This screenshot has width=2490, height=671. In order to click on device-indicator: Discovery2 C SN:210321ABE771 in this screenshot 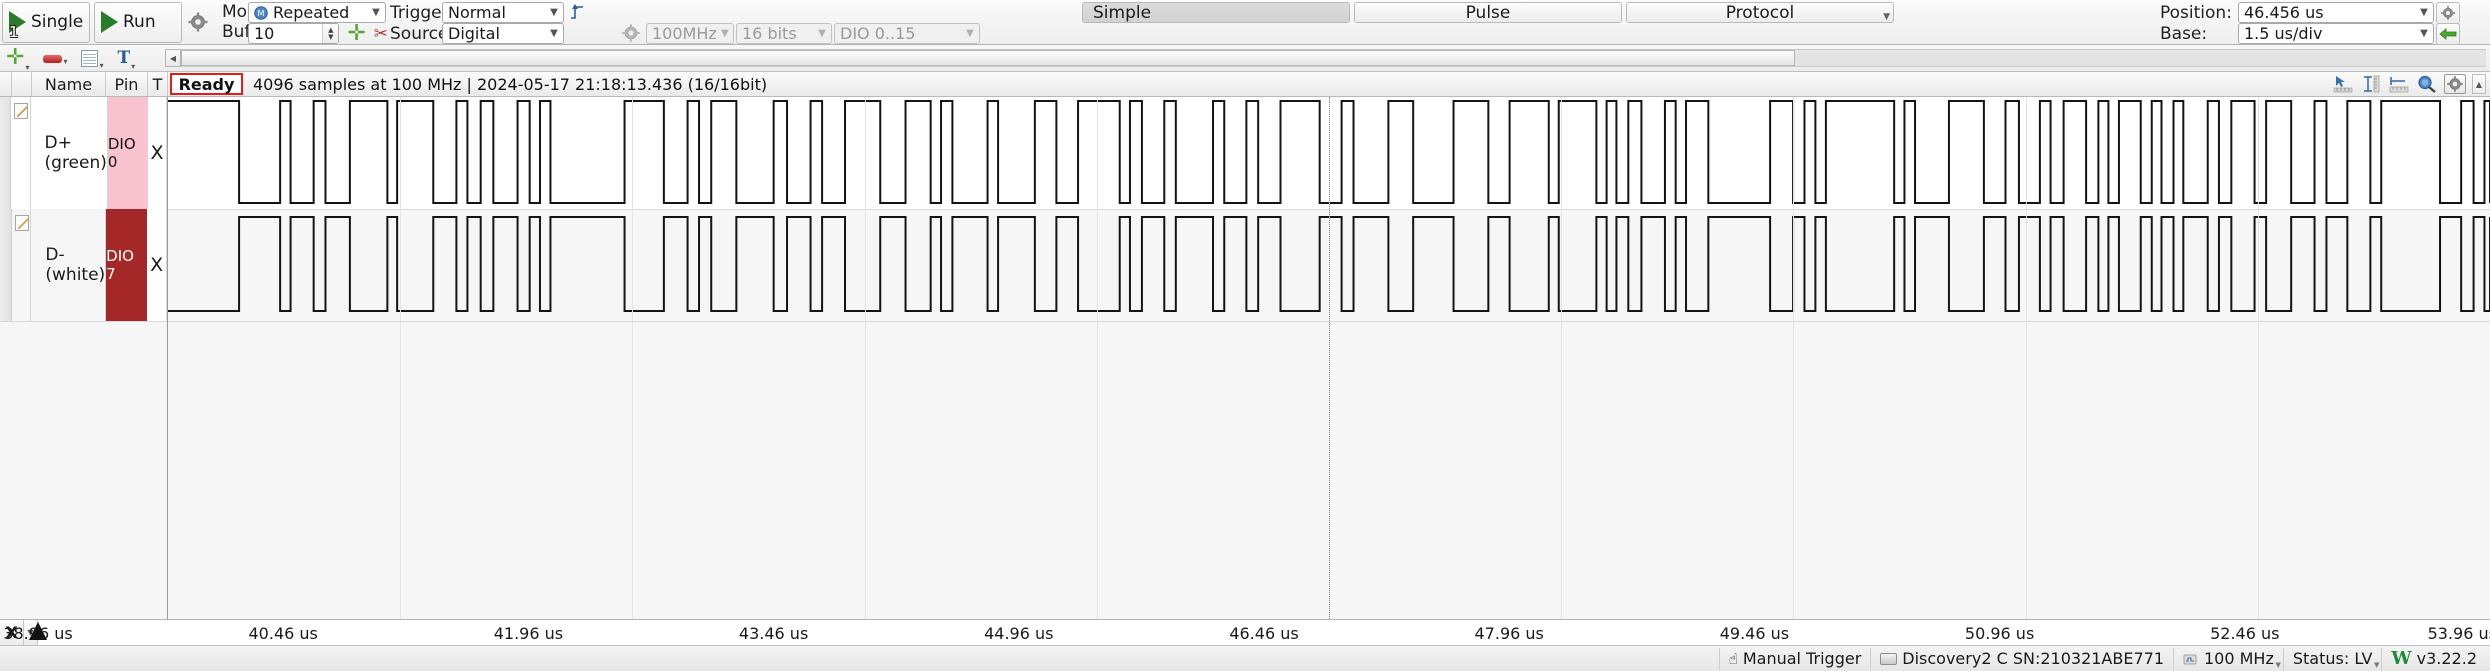, I will do `click(2021, 658)`.